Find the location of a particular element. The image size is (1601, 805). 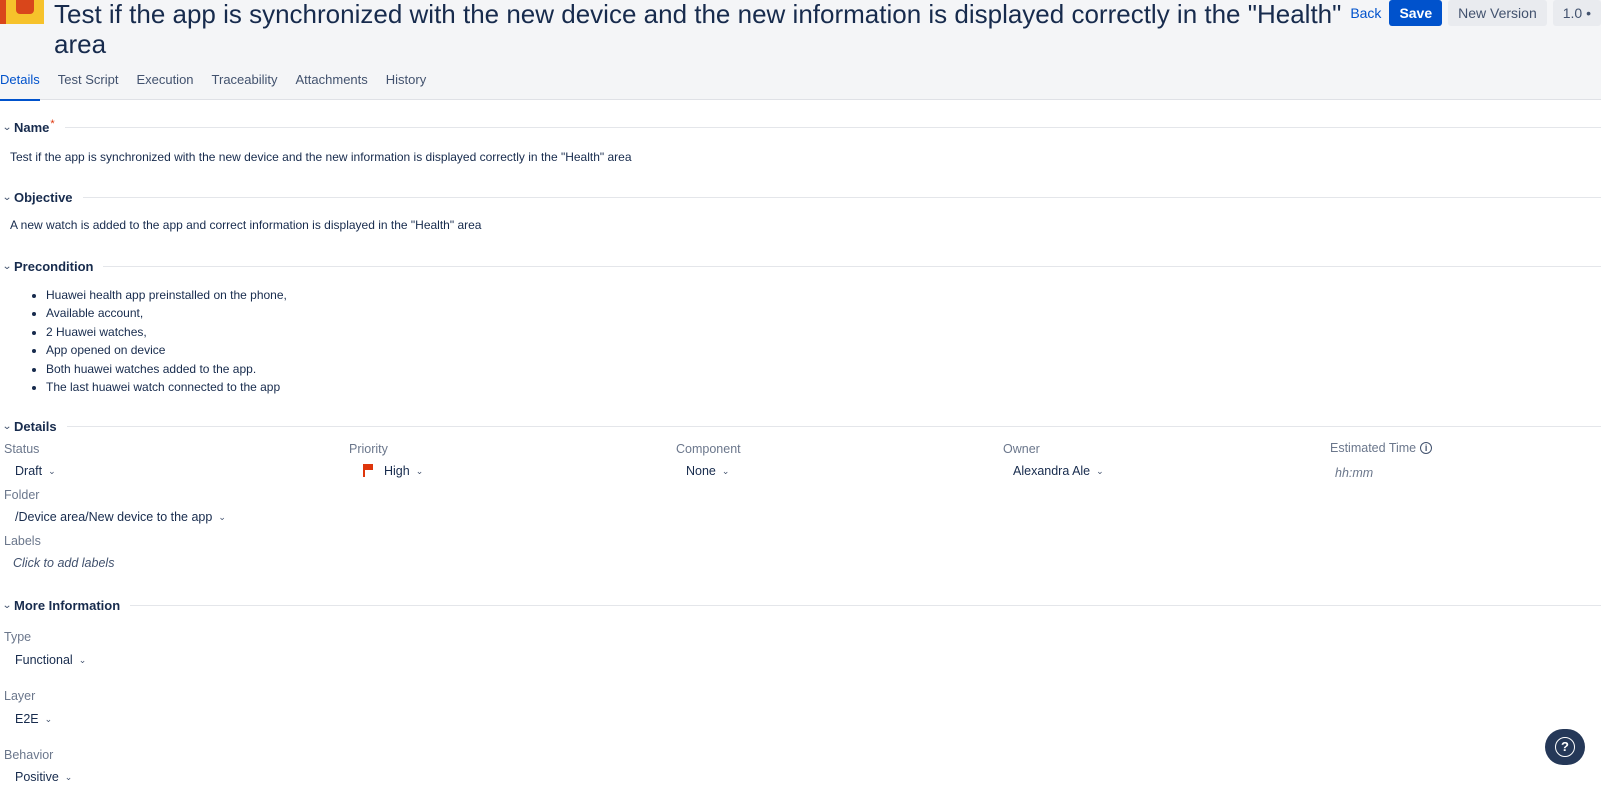

behavior-value: Positive is located at coordinates (37, 777).